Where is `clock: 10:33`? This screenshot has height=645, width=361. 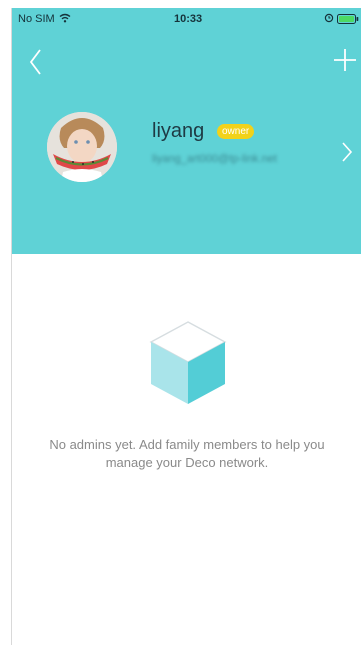 clock: 10:33 is located at coordinates (188, 19).